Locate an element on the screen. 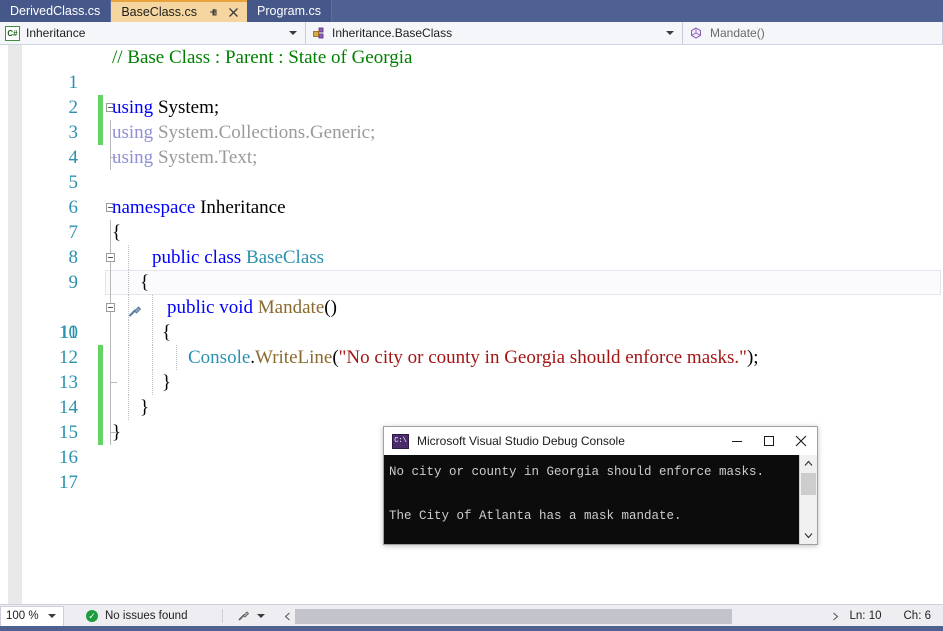 This screenshot has height=631, width=943. editor-tab-bar: DerivedClass.cs BaseClass.cs Program.cs is located at coordinates (471, 11).